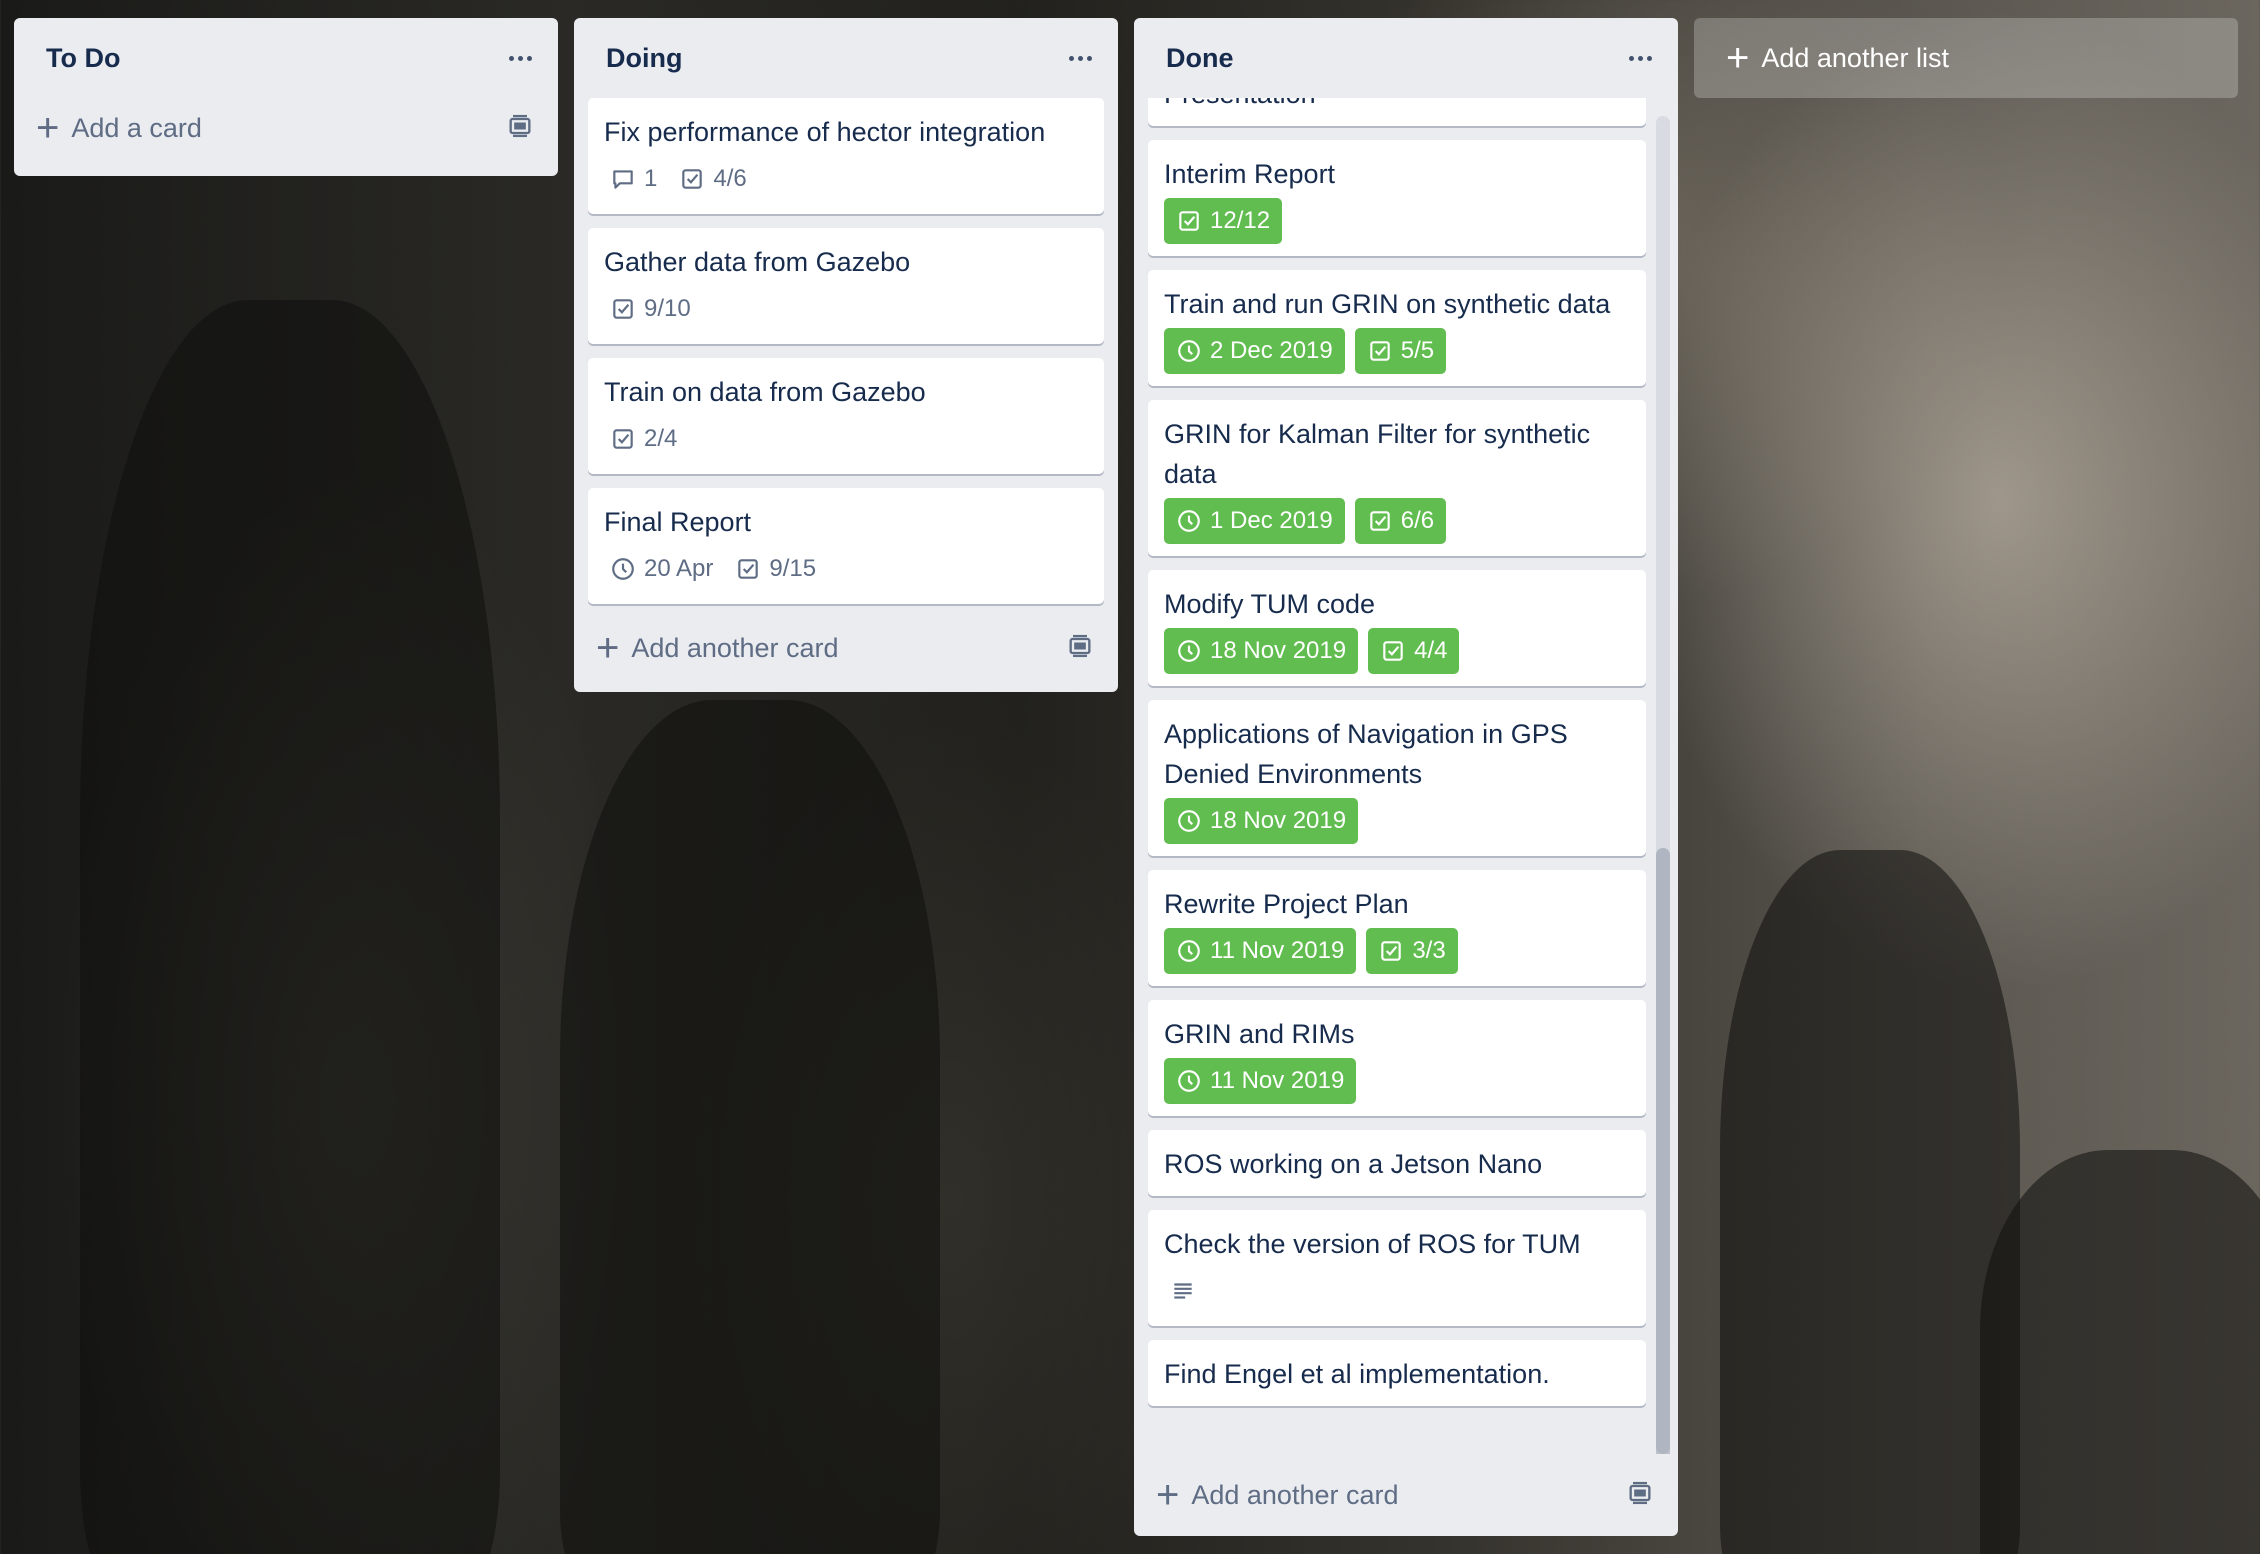 The width and height of the screenshot is (2260, 1554). Describe the element at coordinates (644, 58) in the screenshot. I see `list-title: Doing` at that location.